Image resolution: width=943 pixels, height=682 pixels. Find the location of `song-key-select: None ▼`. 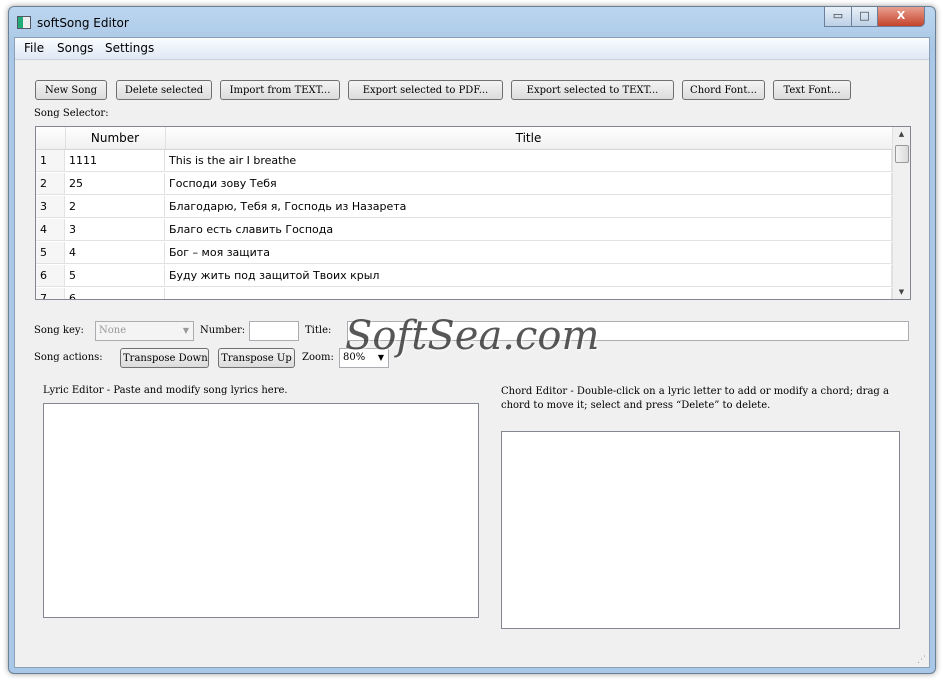

song-key-select: None ▼ is located at coordinates (144, 331).